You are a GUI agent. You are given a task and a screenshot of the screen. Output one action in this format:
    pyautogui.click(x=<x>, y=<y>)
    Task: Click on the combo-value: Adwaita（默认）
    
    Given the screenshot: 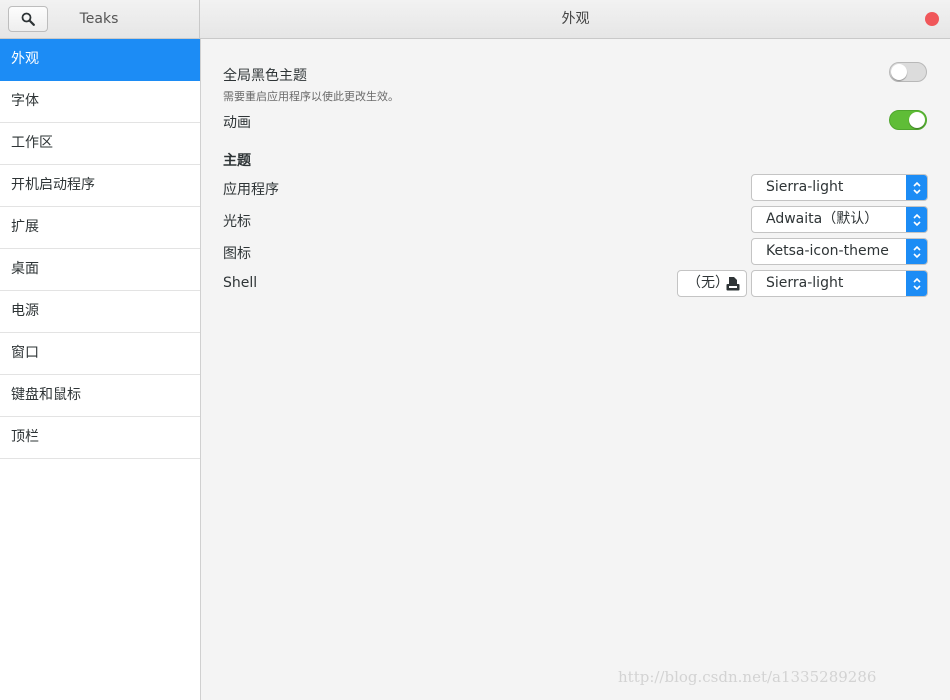 What is the action you would take?
    pyautogui.click(x=822, y=219)
    